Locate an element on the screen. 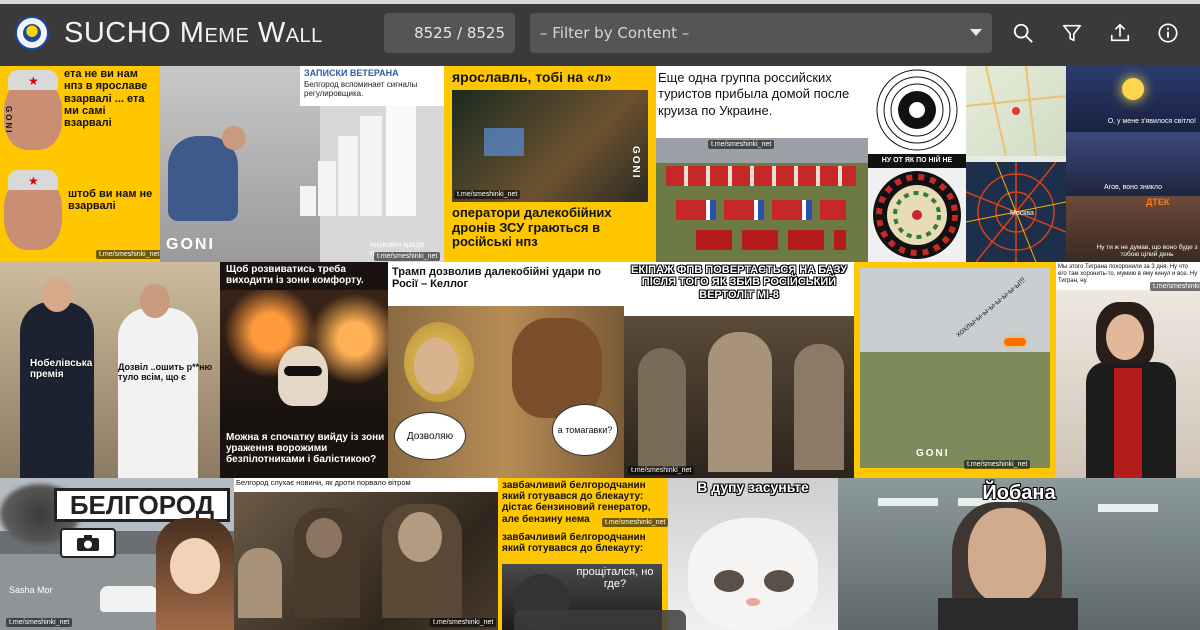  meme-caption-top: В дупу засуньте is located at coordinates (753, 487).